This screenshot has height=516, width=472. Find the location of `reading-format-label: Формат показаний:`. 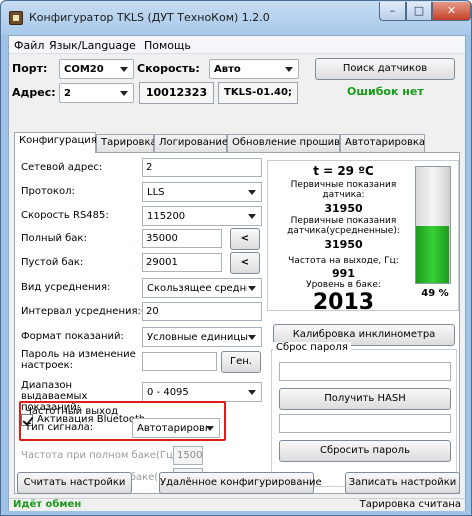

reading-format-label: Формат показаний: is located at coordinates (72, 336).